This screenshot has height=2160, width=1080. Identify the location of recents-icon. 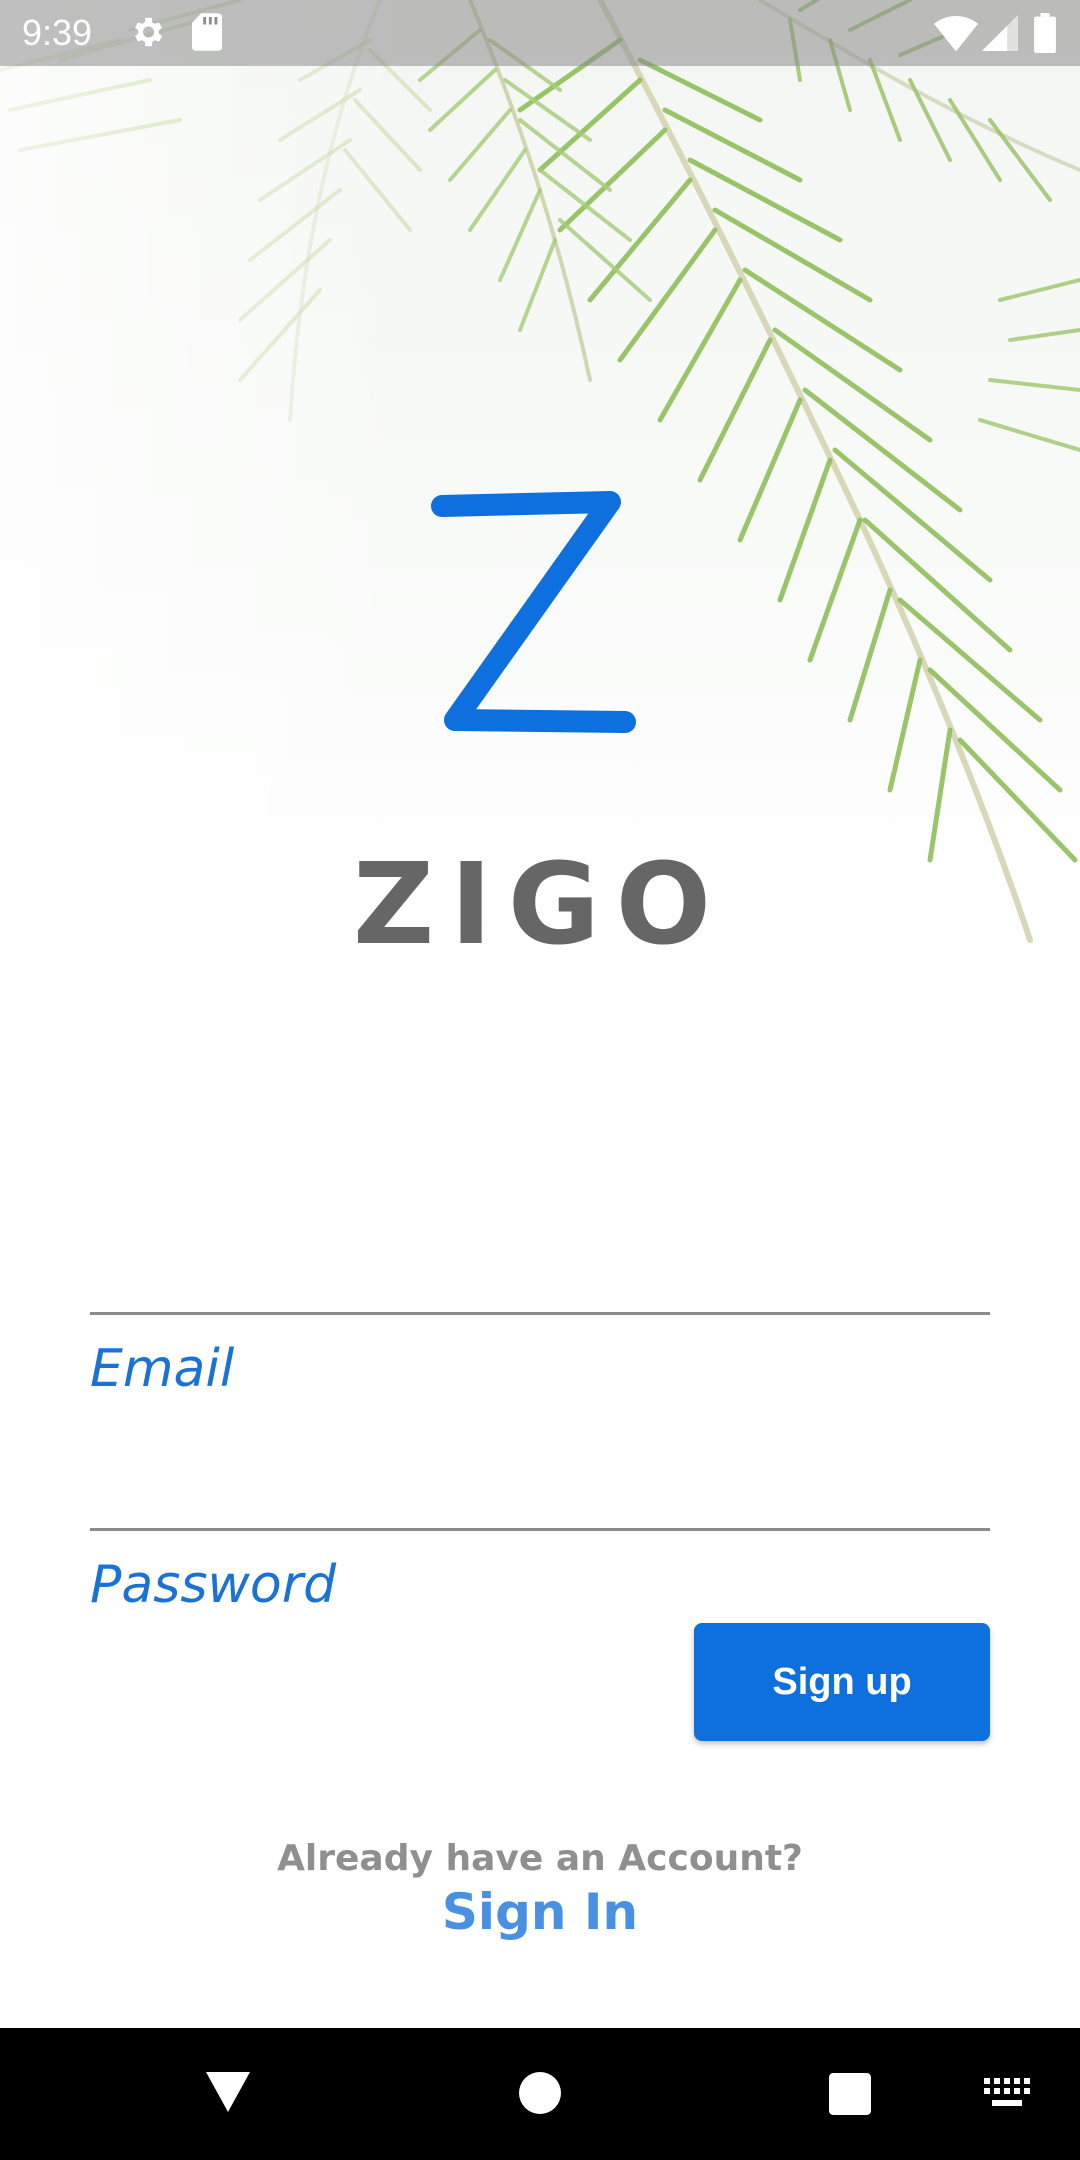
(850, 2096).